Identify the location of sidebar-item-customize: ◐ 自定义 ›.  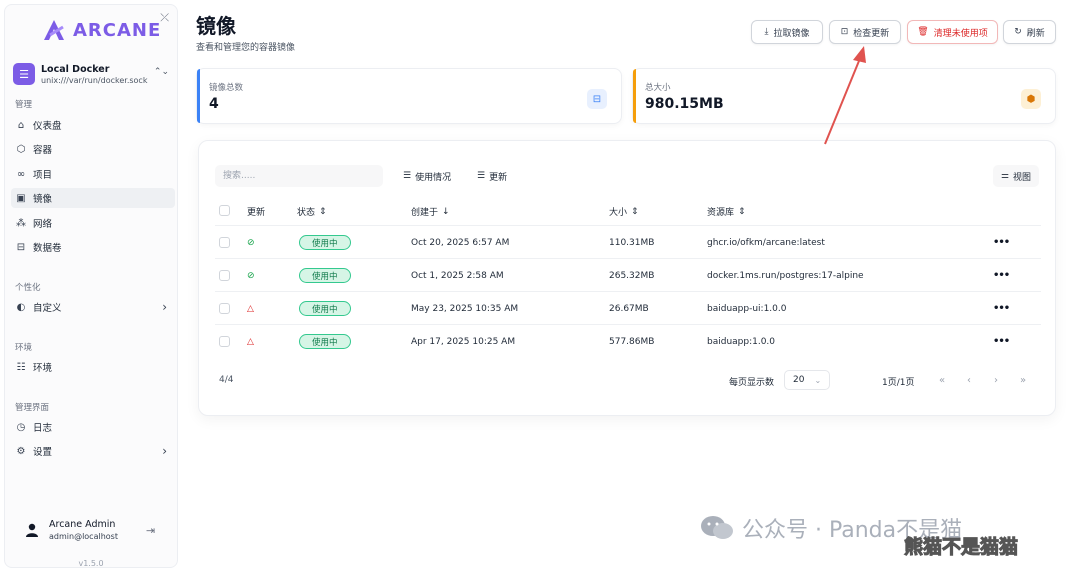
(93, 307).